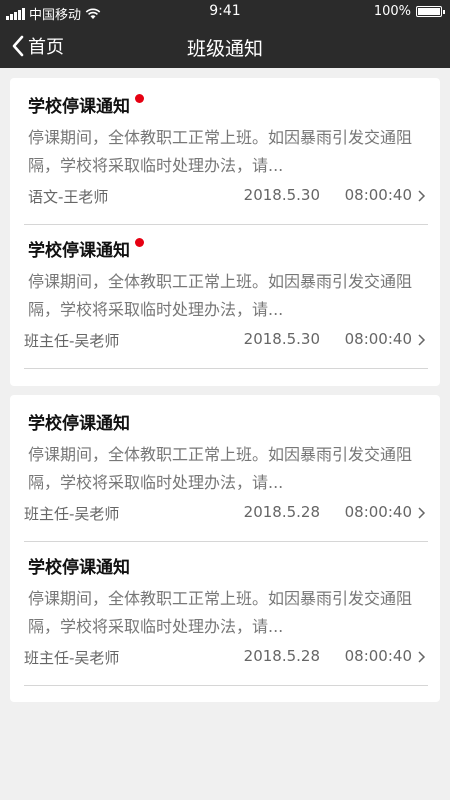  Describe the element at coordinates (227, 198) in the screenshot. I see `notice-meta: 语文-王老师 2018.5.30 08:00:40` at that location.